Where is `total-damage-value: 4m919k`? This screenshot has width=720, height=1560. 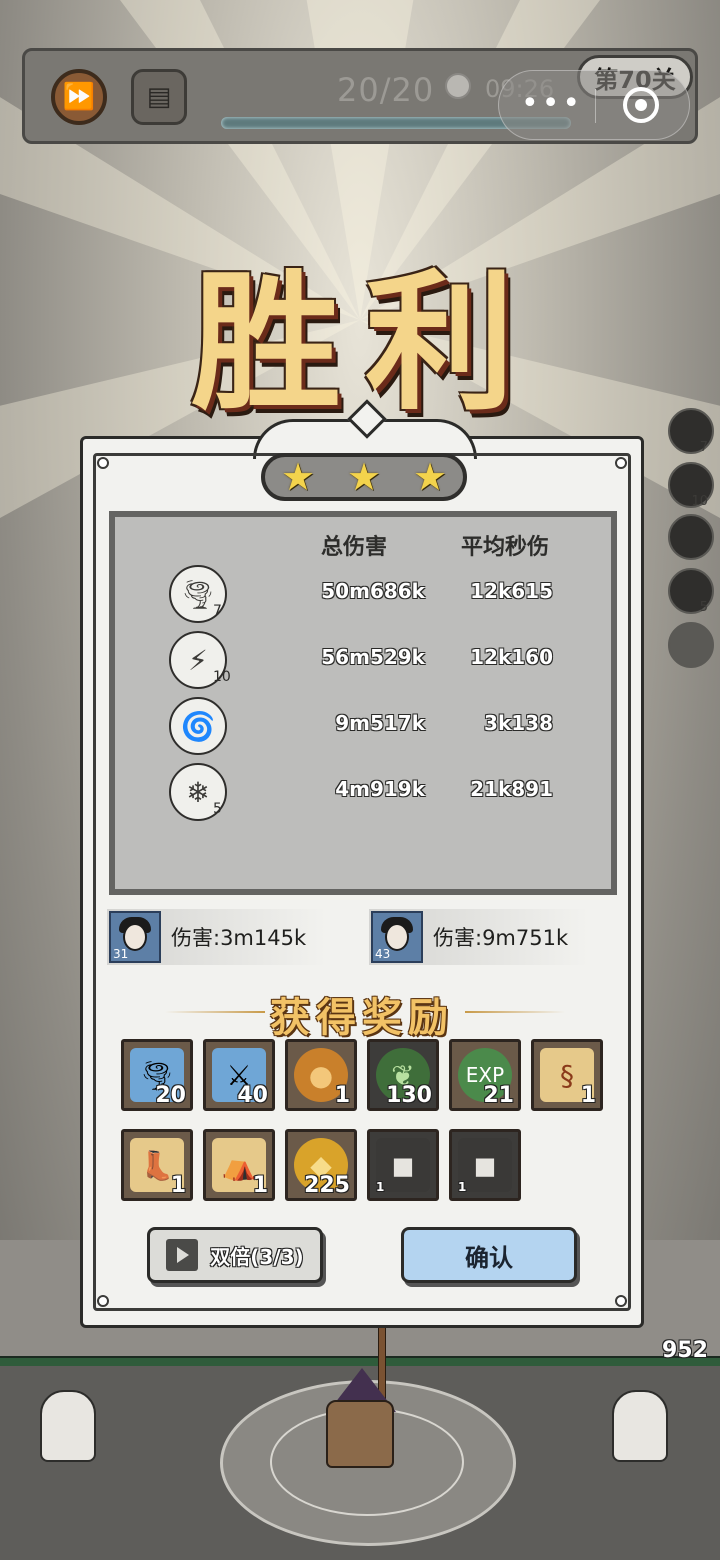 total-damage-value: 4m919k is located at coordinates (380, 789).